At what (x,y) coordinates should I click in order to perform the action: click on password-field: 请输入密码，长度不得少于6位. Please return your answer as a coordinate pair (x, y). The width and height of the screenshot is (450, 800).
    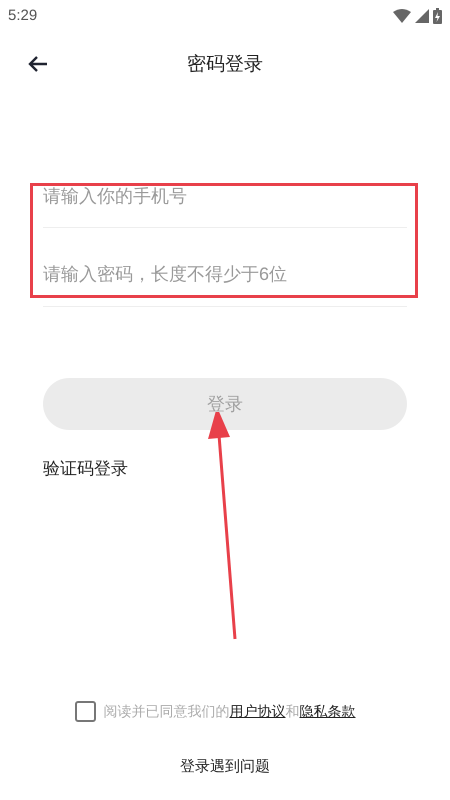
    Looking at the image, I should click on (225, 267).